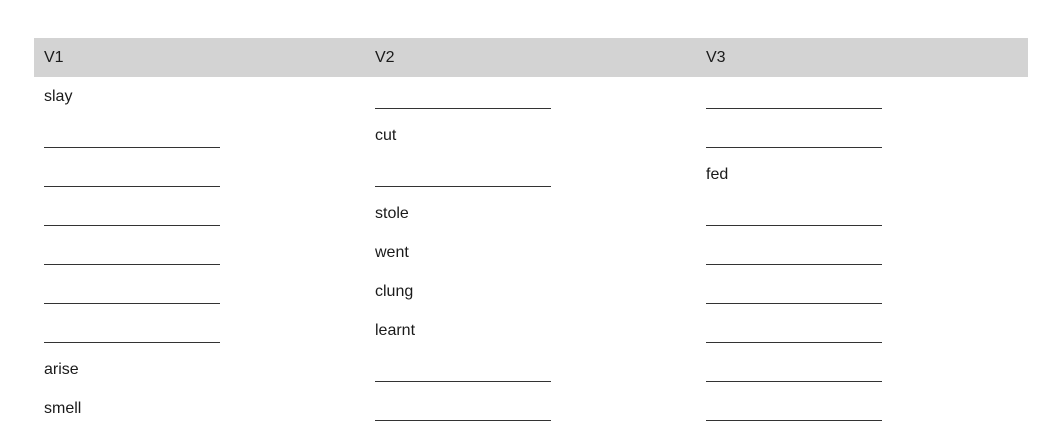  Describe the element at coordinates (531, 57) in the screenshot. I see `table-header-row: V1 V2 V3` at that location.